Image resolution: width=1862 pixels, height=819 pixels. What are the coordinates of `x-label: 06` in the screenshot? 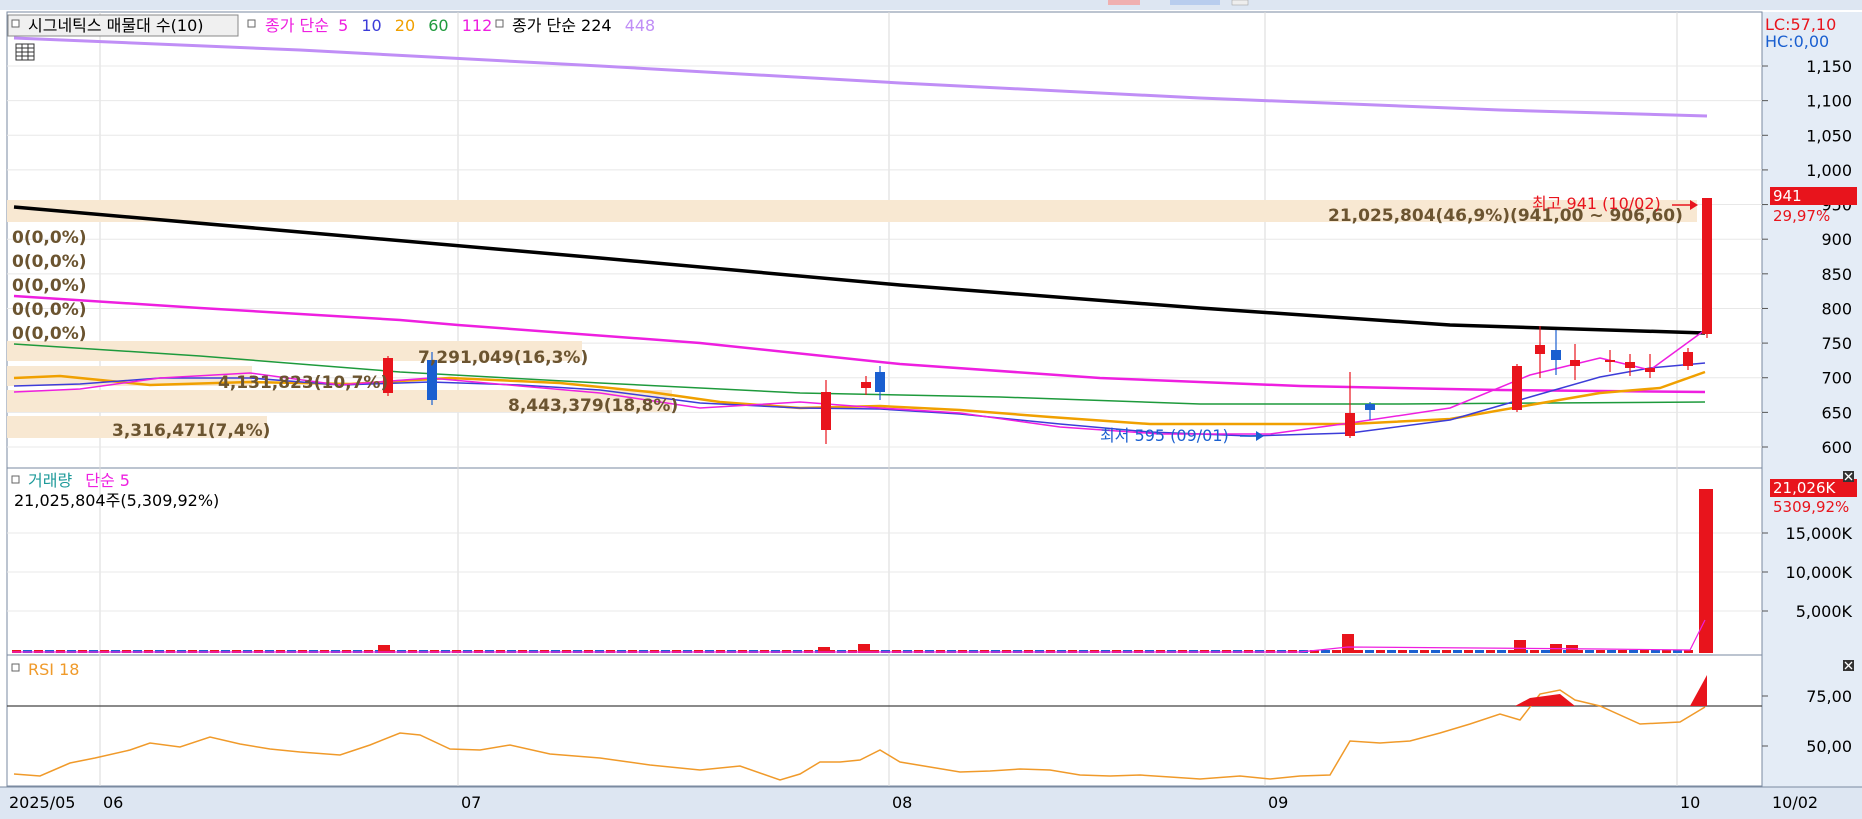 It's located at (113, 802).